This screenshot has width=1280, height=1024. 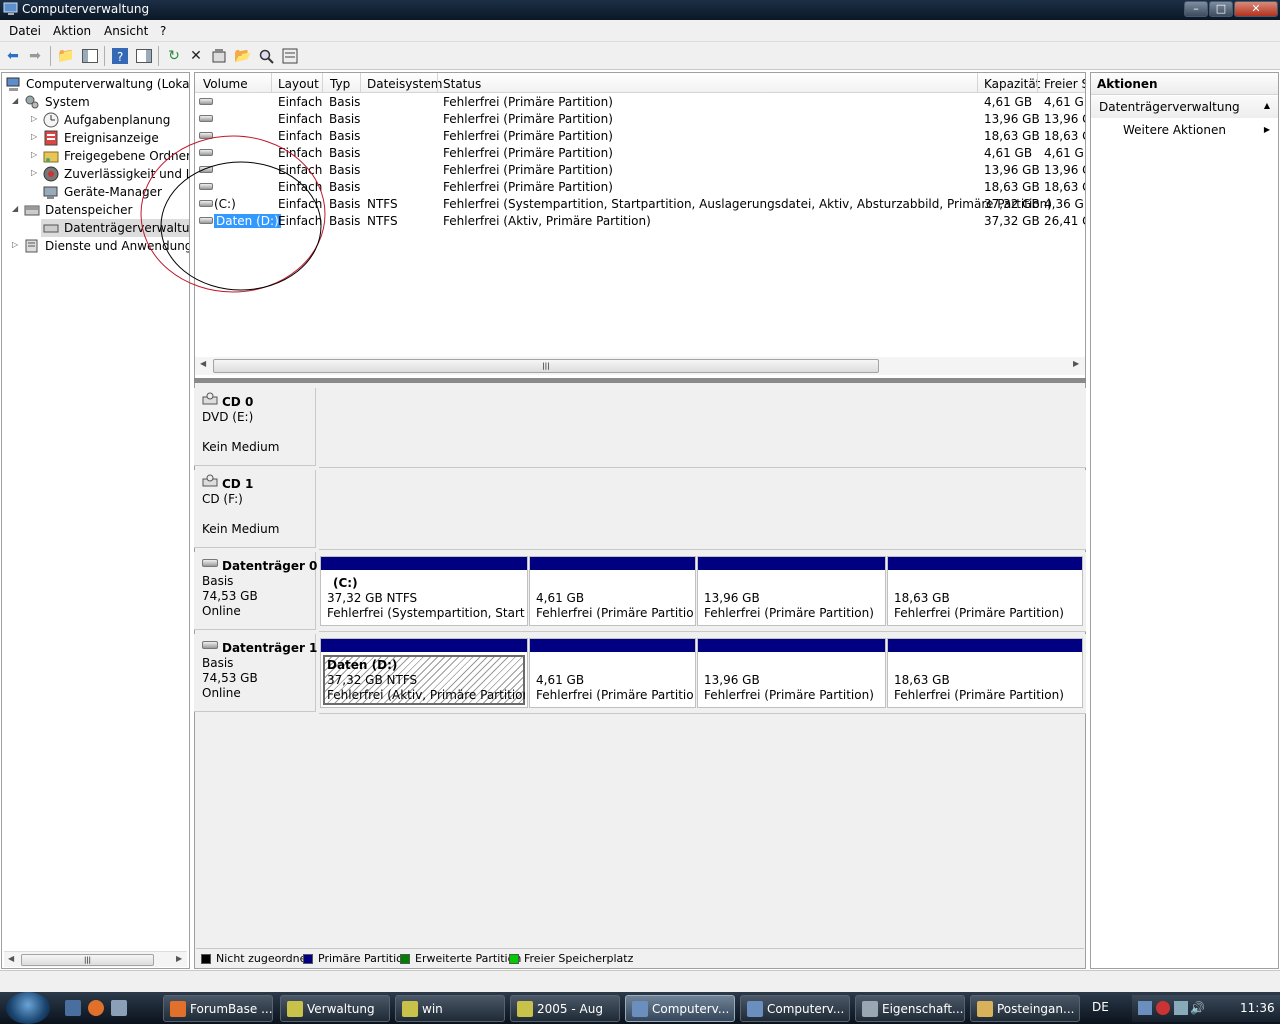 What do you see at coordinates (1100, 1007) in the screenshot?
I see `language-indicator: DE` at bounding box center [1100, 1007].